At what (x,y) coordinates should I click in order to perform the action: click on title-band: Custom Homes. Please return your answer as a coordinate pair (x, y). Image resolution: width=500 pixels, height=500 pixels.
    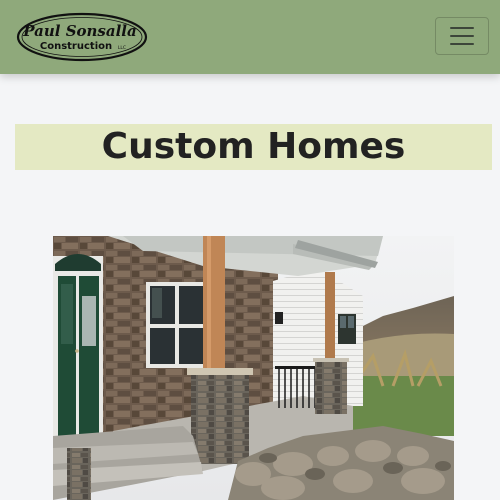
    Looking at the image, I should click on (253, 147).